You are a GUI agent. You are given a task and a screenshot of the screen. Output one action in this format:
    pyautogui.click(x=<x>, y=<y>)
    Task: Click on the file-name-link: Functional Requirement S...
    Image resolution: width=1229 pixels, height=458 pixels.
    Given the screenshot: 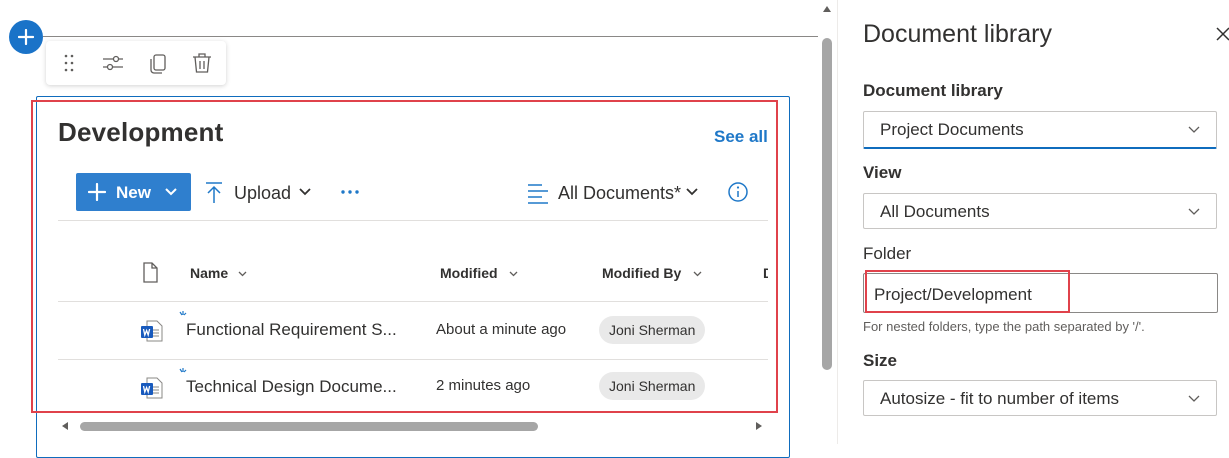 What is the action you would take?
    pyautogui.click(x=291, y=330)
    